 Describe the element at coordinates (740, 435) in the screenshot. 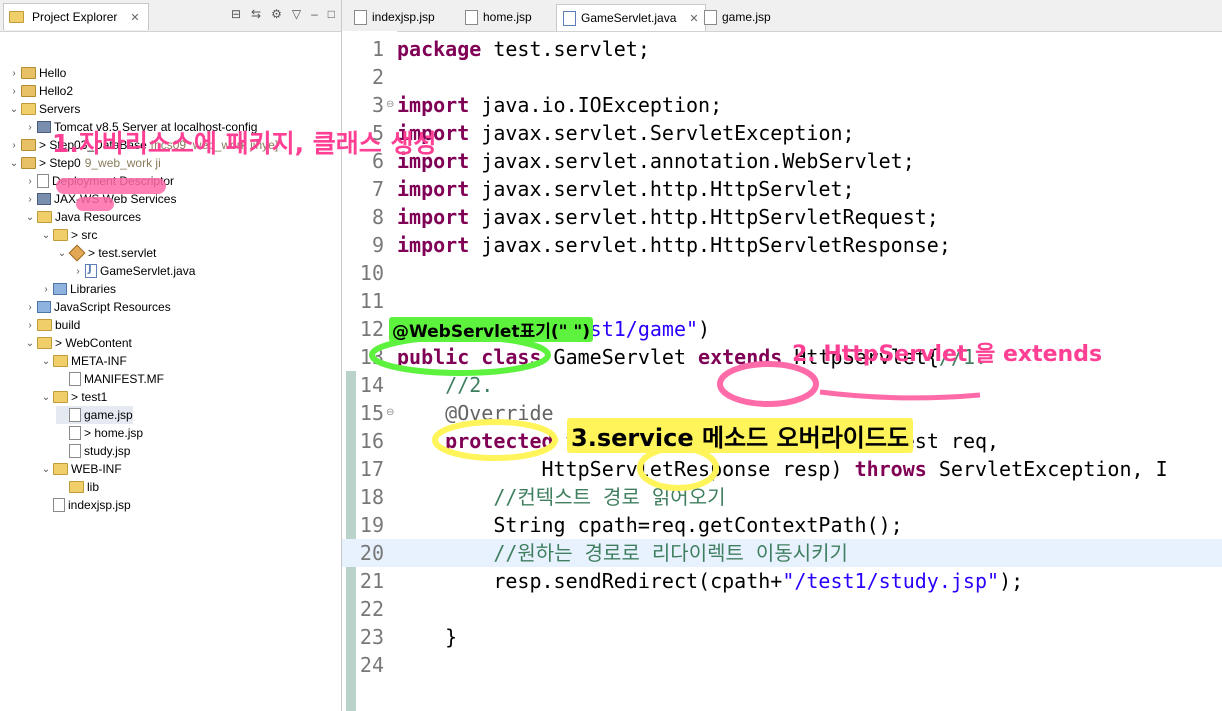

I see `annotation-step3: 3.service 메소드 오버라이드도` at that location.